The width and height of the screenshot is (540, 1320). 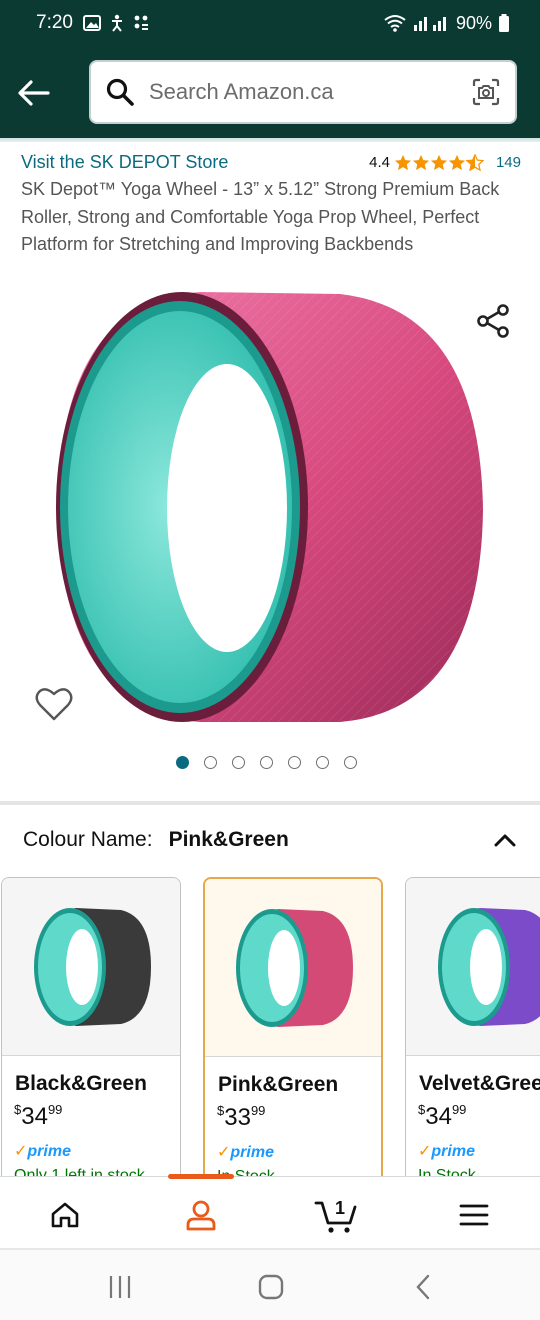 What do you see at coordinates (79, 1172) in the screenshot?
I see `stock-status: Only 1 left in stock` at bounding box center [79, 1172].